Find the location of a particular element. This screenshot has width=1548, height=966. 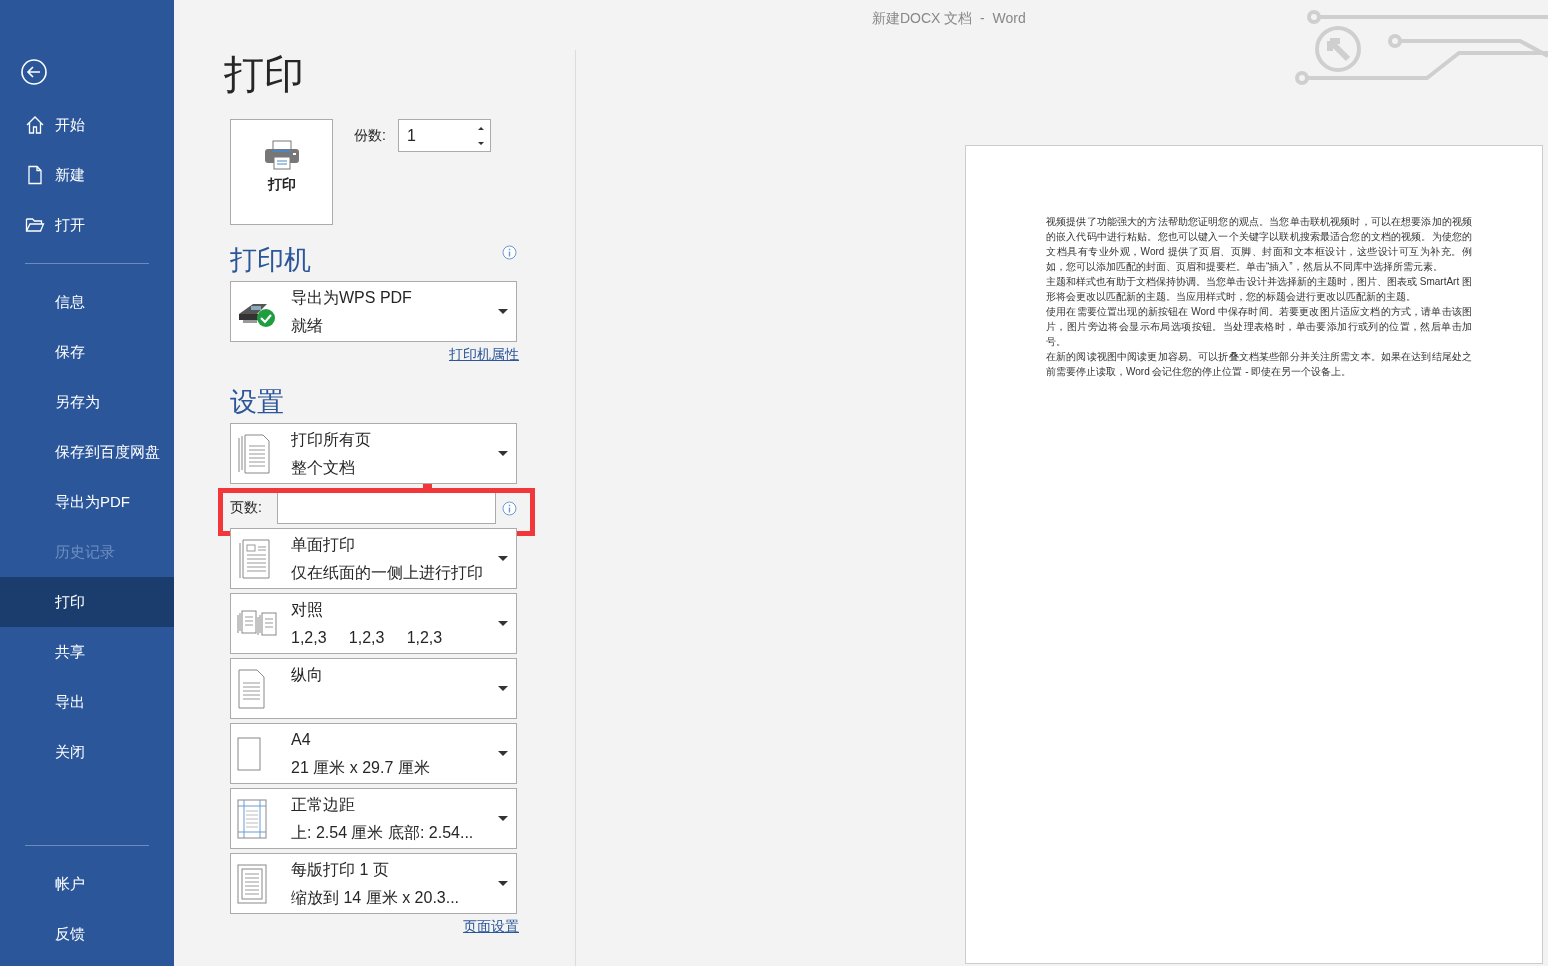

settings-dropdown: 对照 1,2,3 1,2,3 1,2,3 is located at coordinates (373, 623).